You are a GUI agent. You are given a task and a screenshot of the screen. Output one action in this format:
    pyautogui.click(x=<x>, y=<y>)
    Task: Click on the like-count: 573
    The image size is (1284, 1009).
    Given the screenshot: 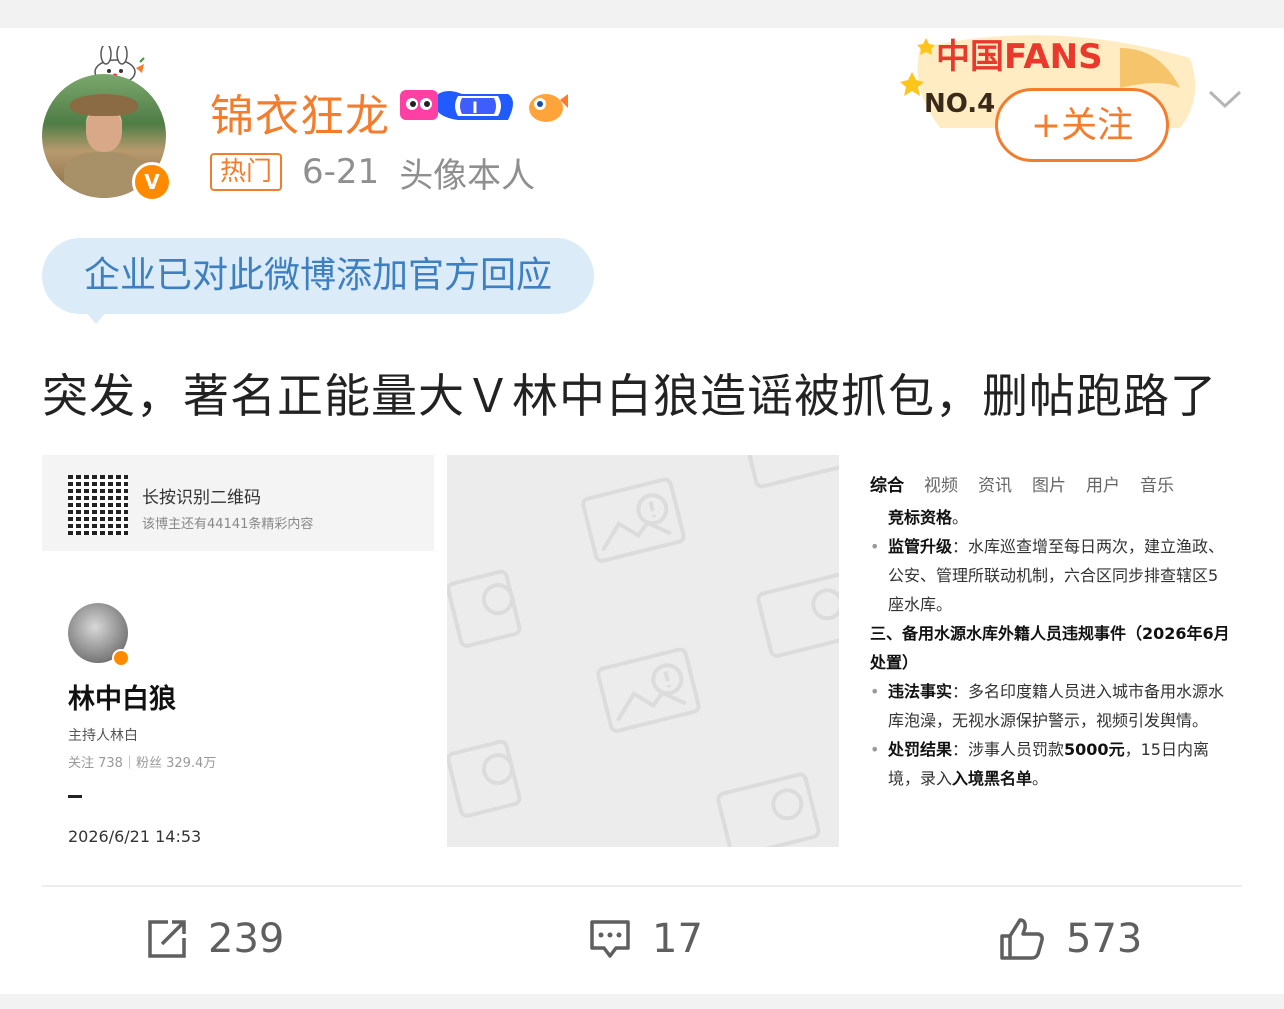 What is the action you would take?
    pyautogui.click(x=1104, y=939)
    